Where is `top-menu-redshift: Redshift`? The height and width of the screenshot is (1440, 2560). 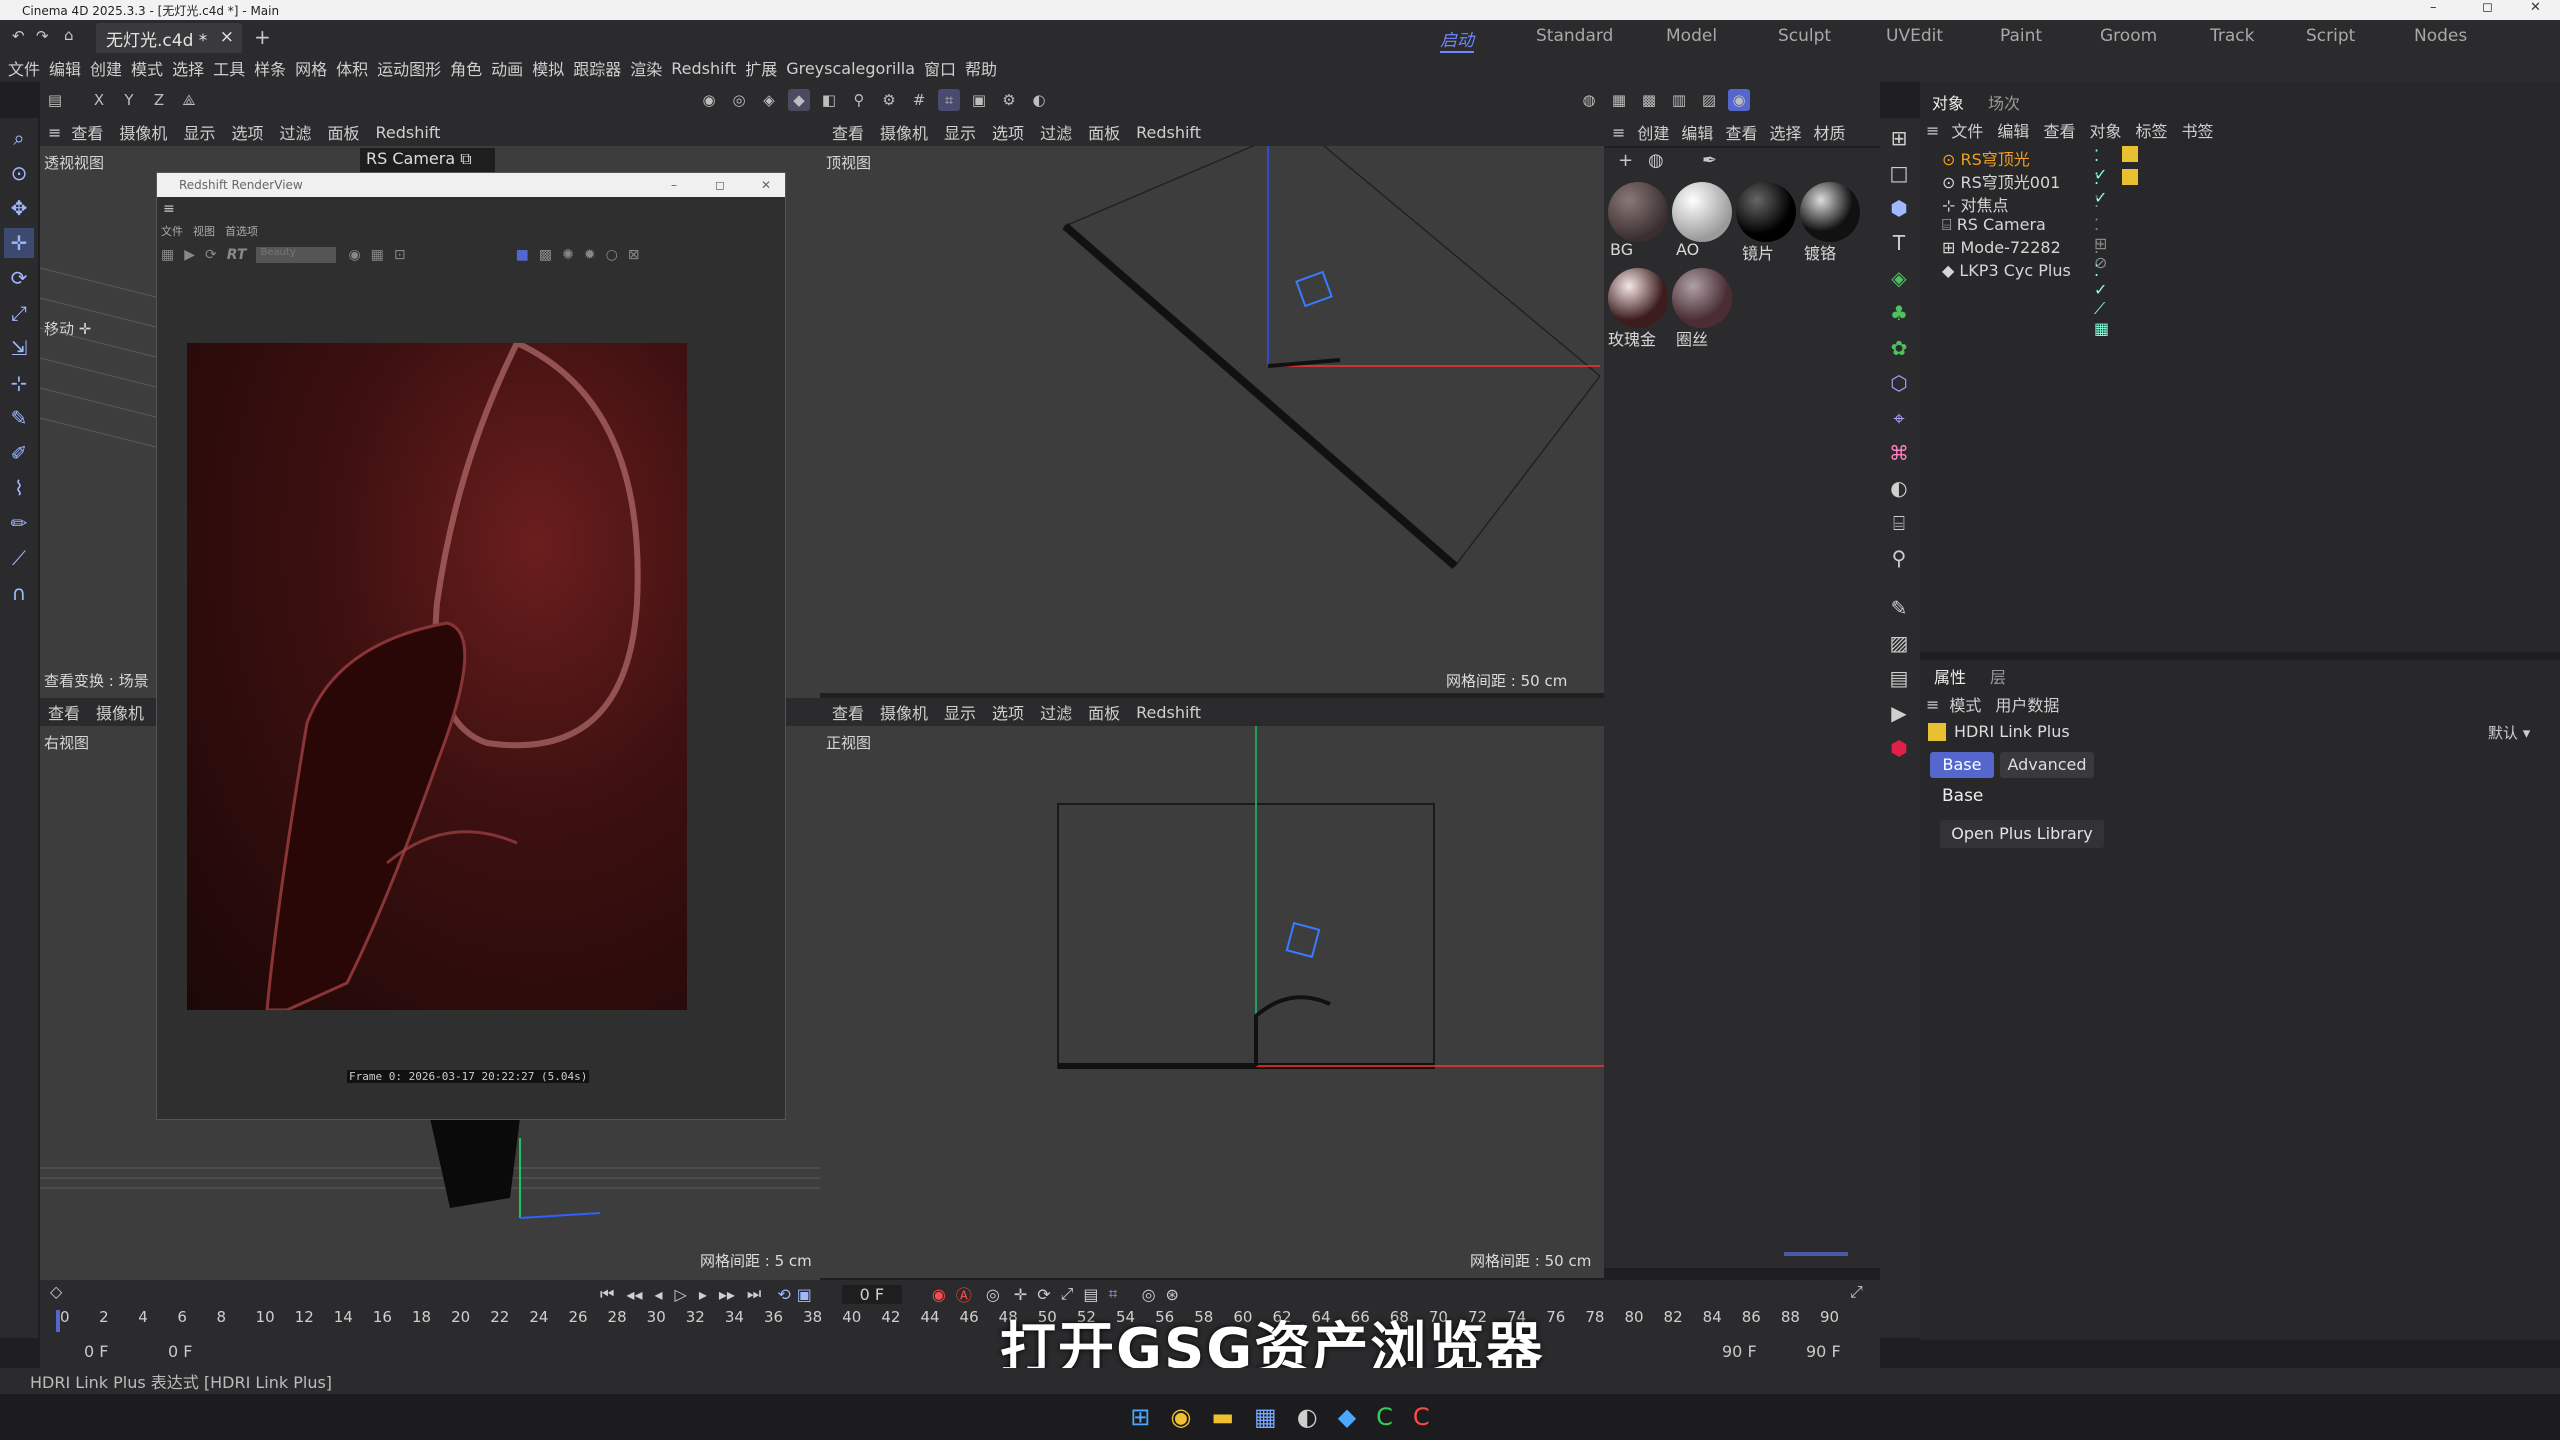 top-menu-redshift: Redshift is located at coordinates (1168, 132).